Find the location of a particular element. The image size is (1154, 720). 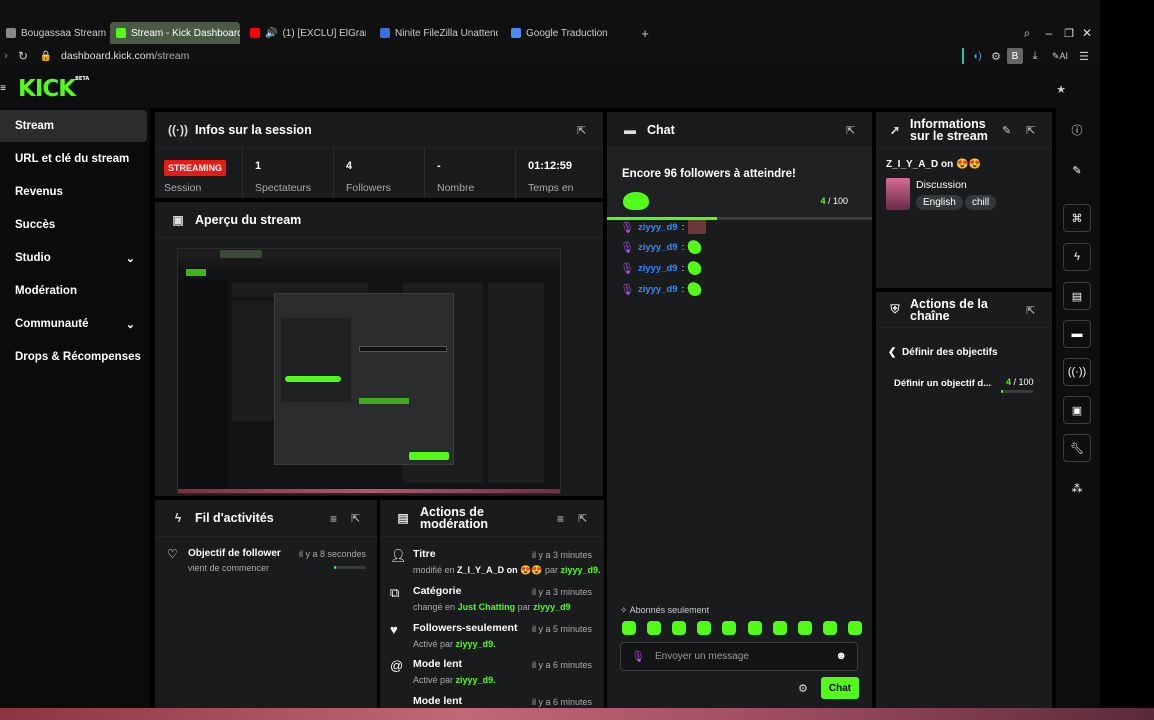

reload-icon: ↻ is located at coordinates (23, 56).